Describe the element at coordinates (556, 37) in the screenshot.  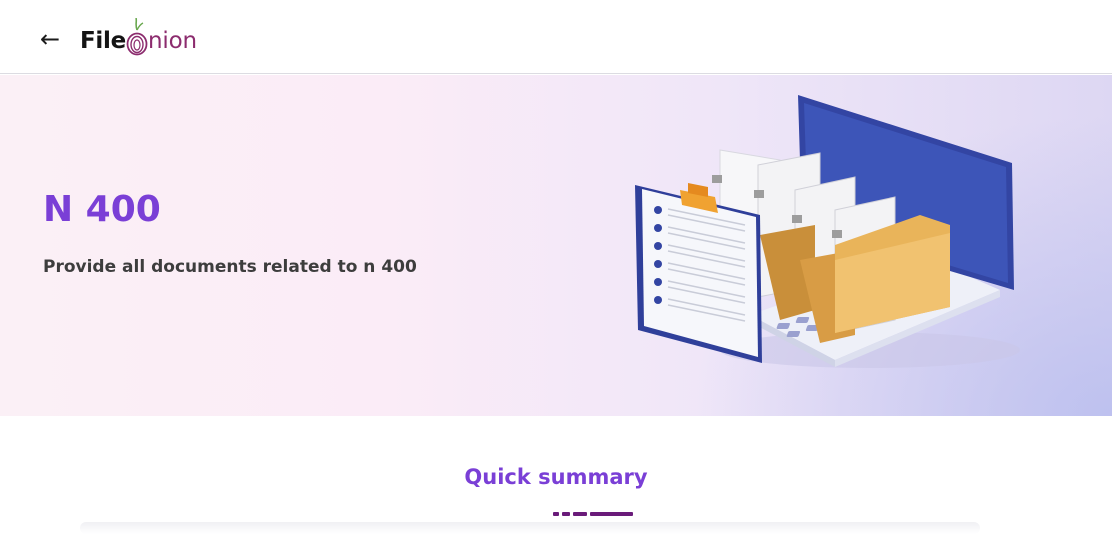
I see `app-header: ← File nion` at that location.